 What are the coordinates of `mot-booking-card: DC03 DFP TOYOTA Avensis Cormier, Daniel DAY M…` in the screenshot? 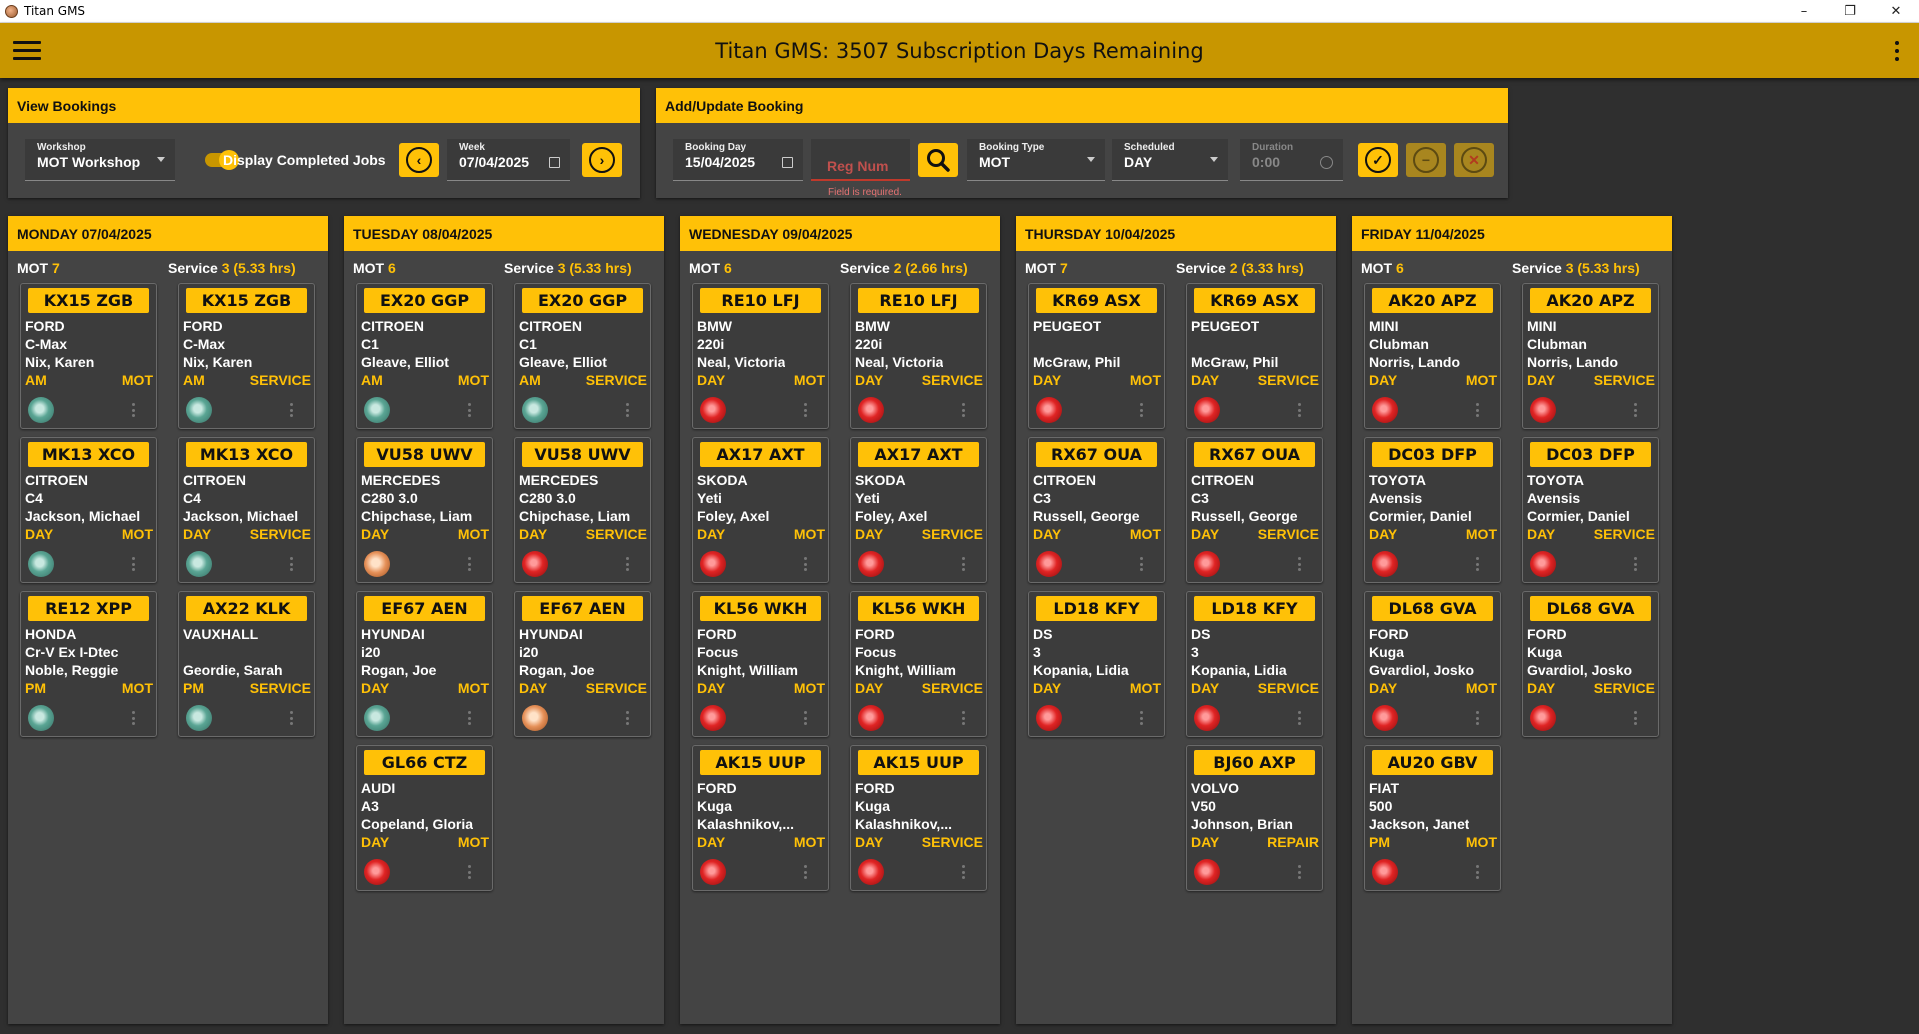 It's located at (1432, 510).